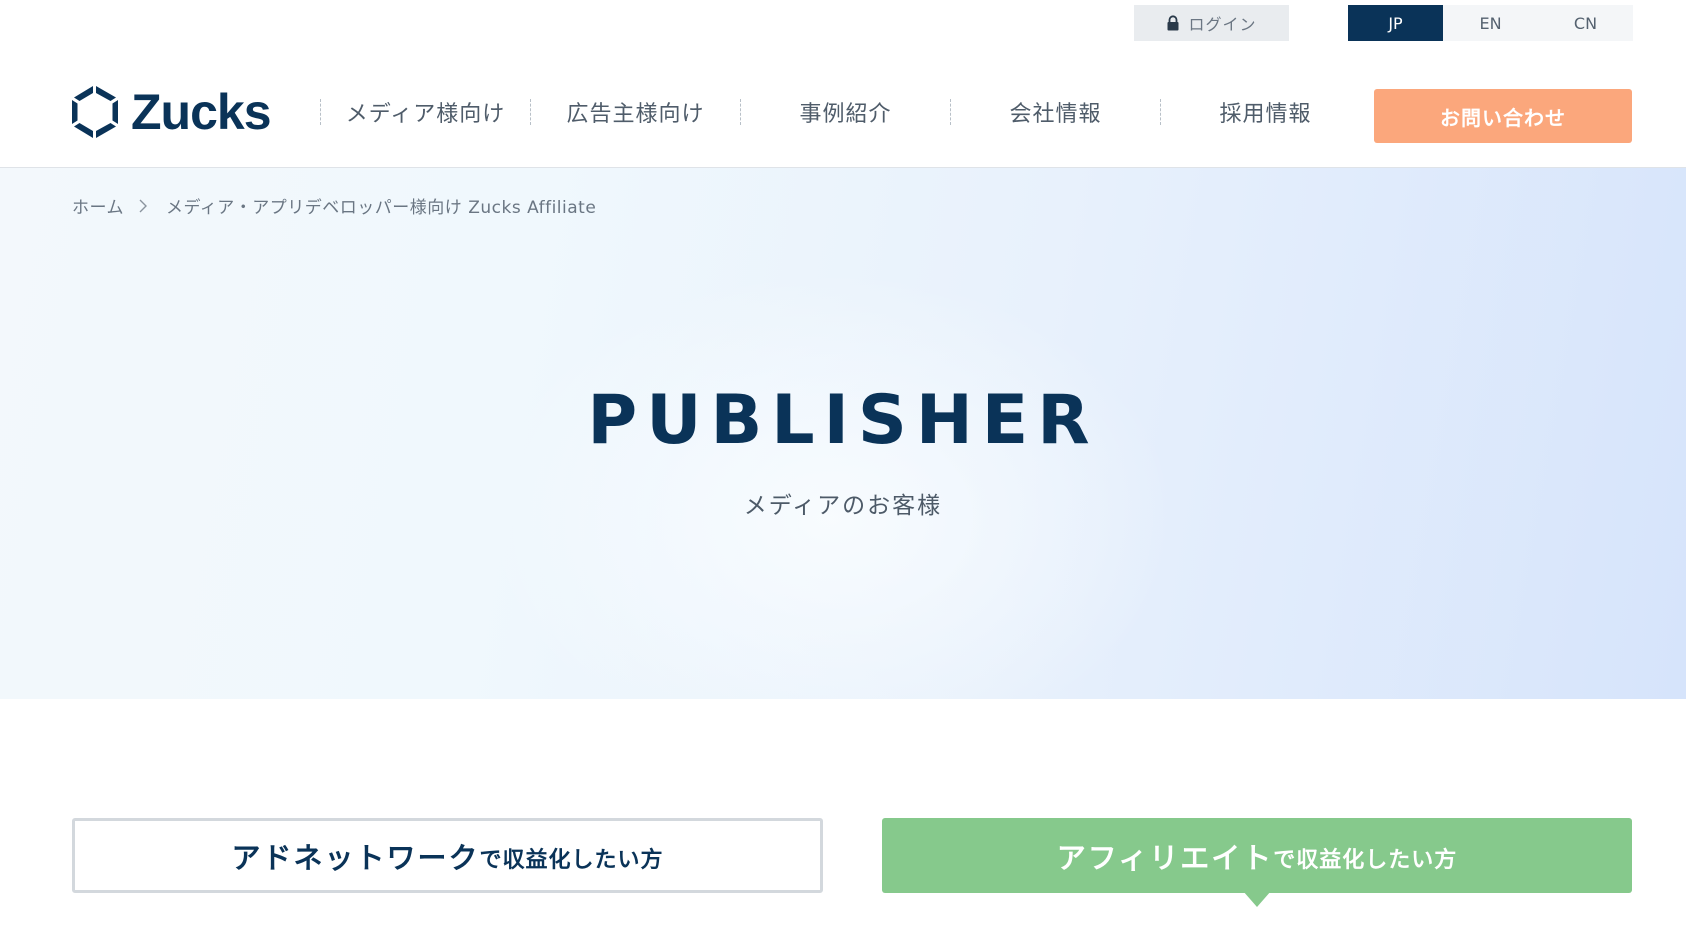 This screenshot has height=929, width=1686. Describe the element at coordinates (843, 23) in the screenshot. I see `utility-bar: ログイン JP EN CN` at that location.